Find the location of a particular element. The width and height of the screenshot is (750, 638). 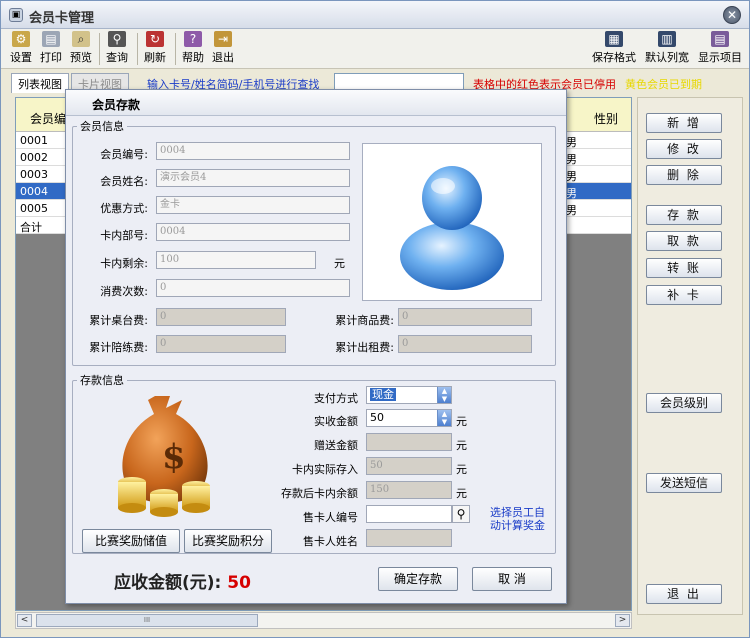

send-sms-button: 发送短信 is located at coordinates (684, 483).